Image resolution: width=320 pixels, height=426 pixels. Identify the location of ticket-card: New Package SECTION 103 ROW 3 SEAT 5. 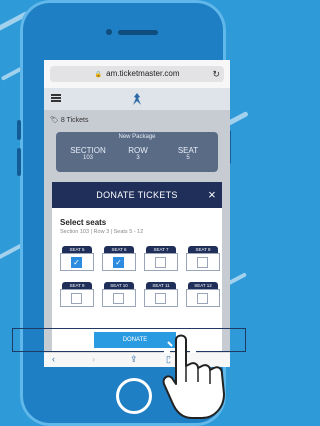
(137, 152).